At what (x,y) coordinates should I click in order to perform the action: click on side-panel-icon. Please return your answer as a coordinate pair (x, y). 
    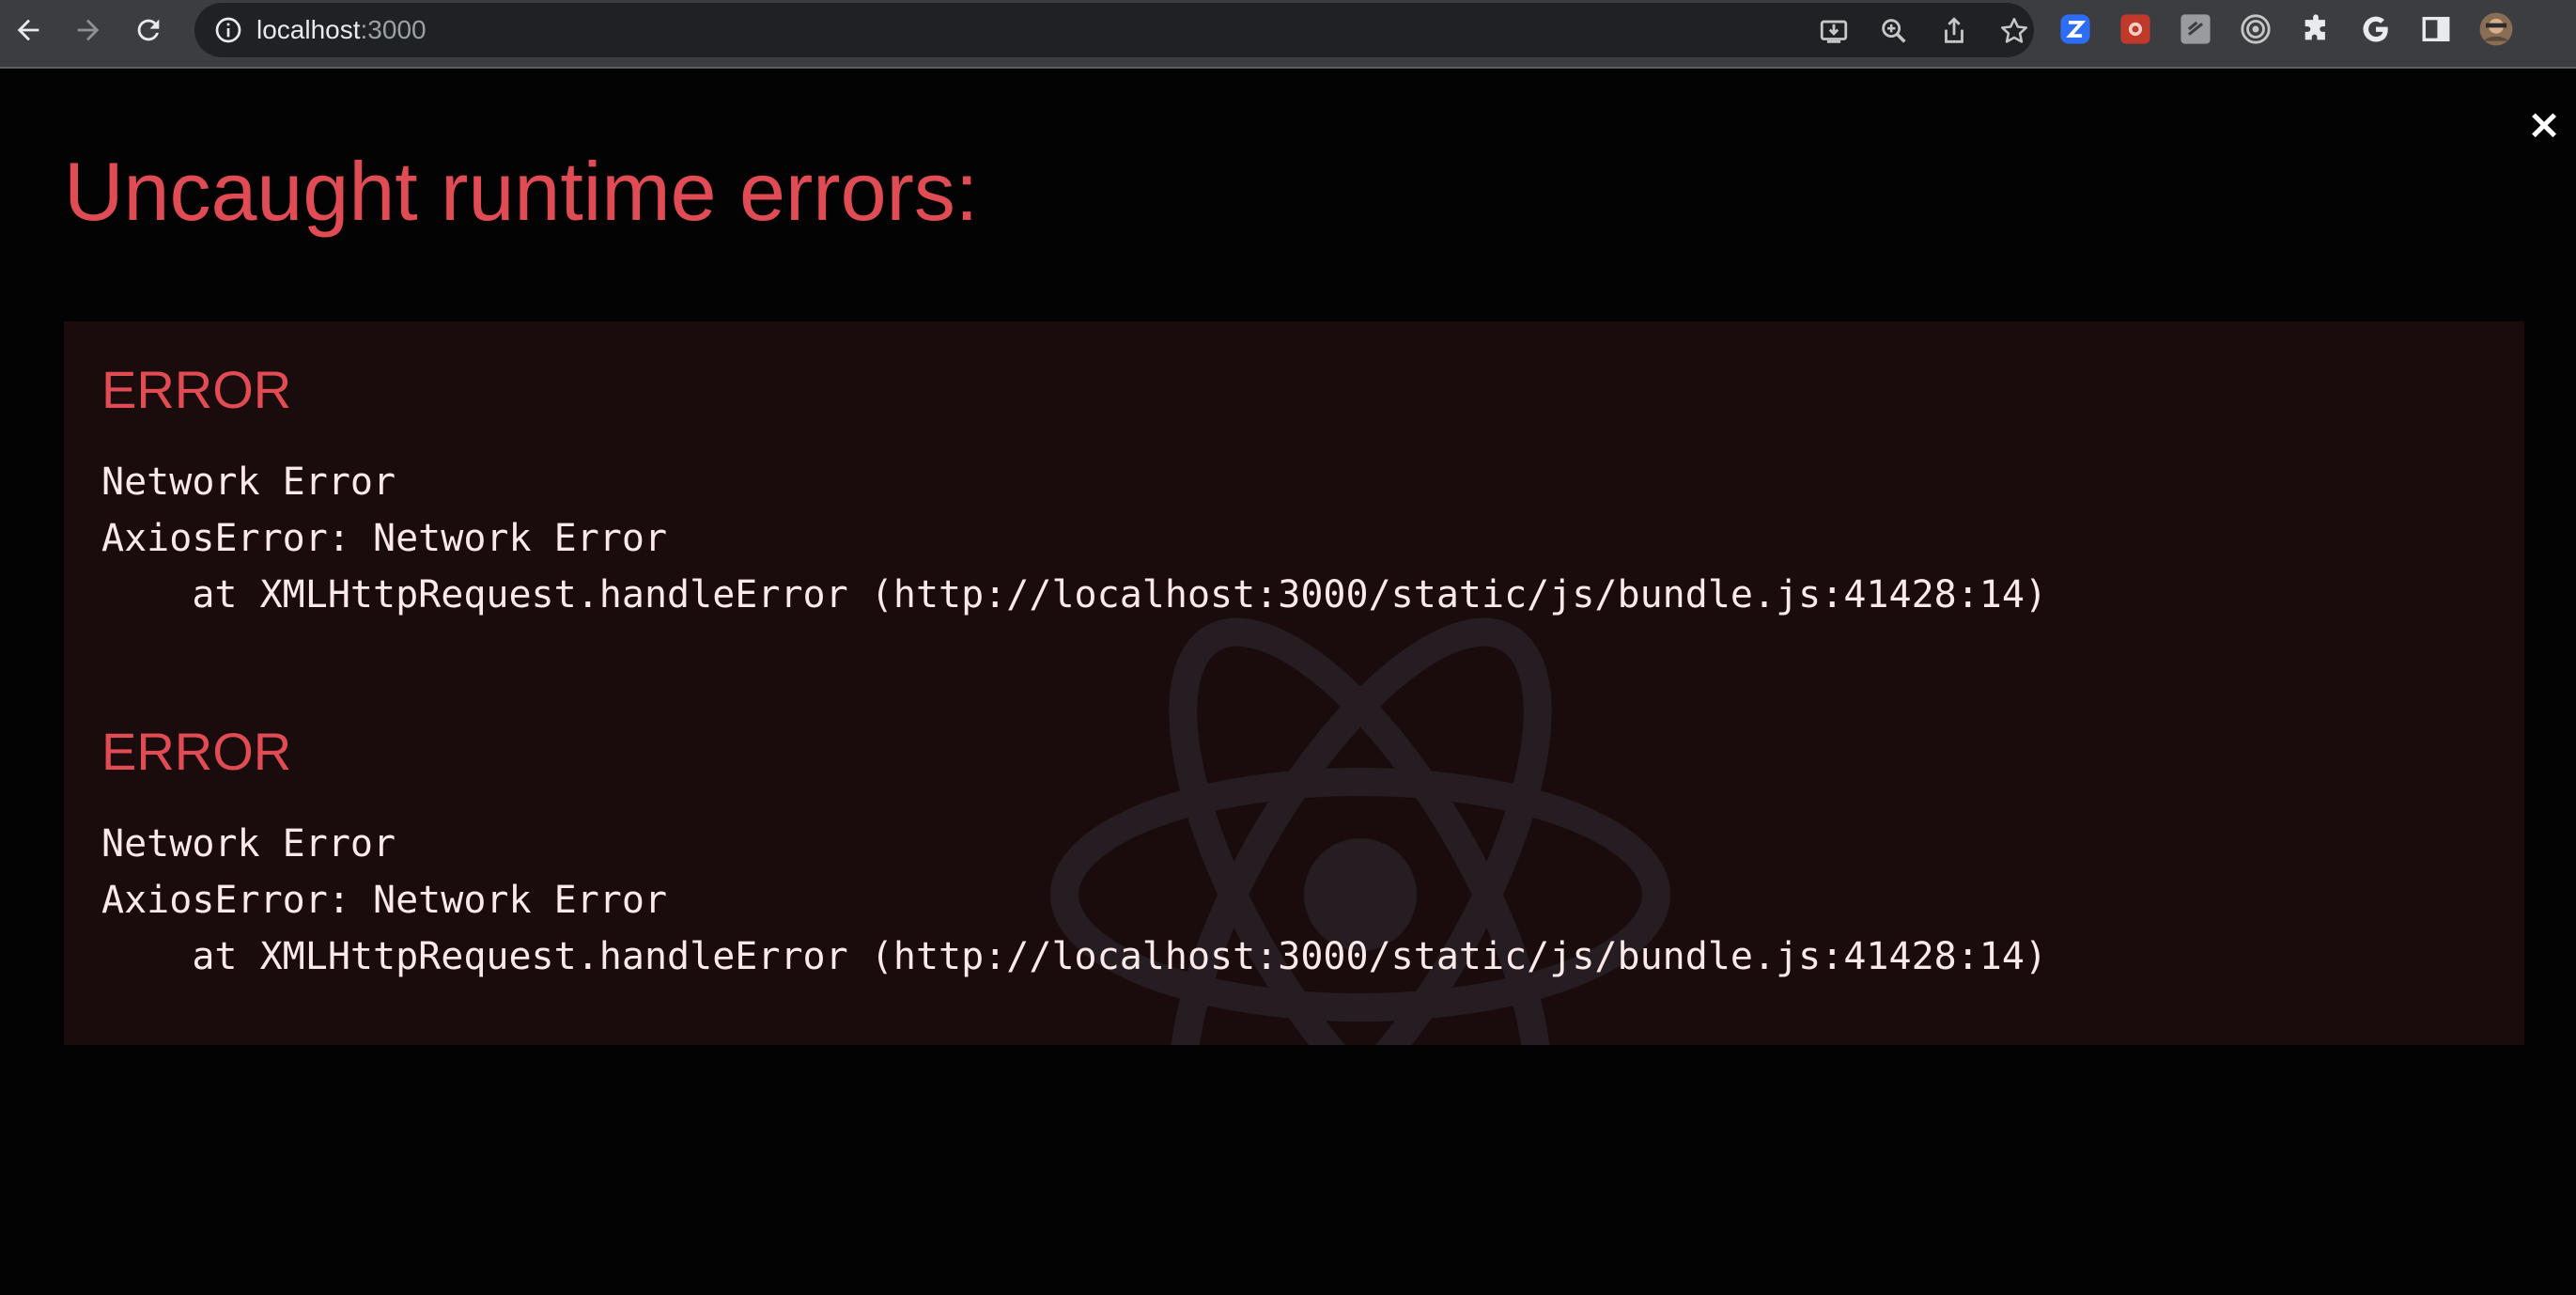
    Looking at the image, I should click on (2436, 29).